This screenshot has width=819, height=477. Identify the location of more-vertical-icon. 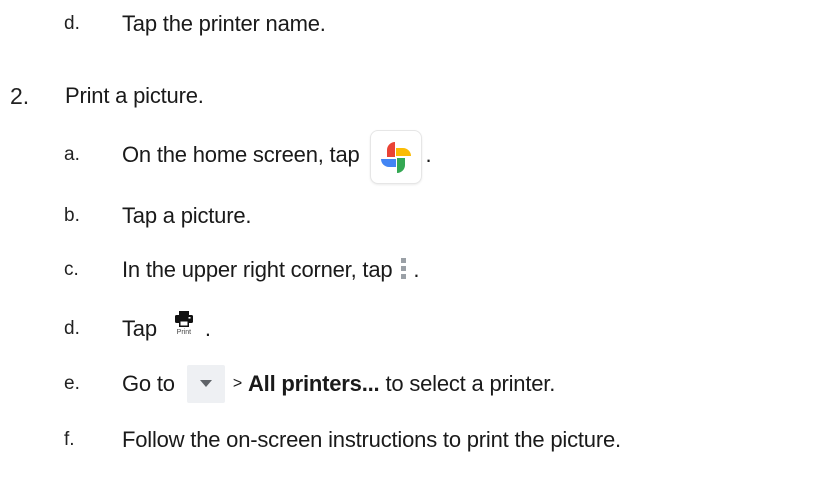
(404, 270).